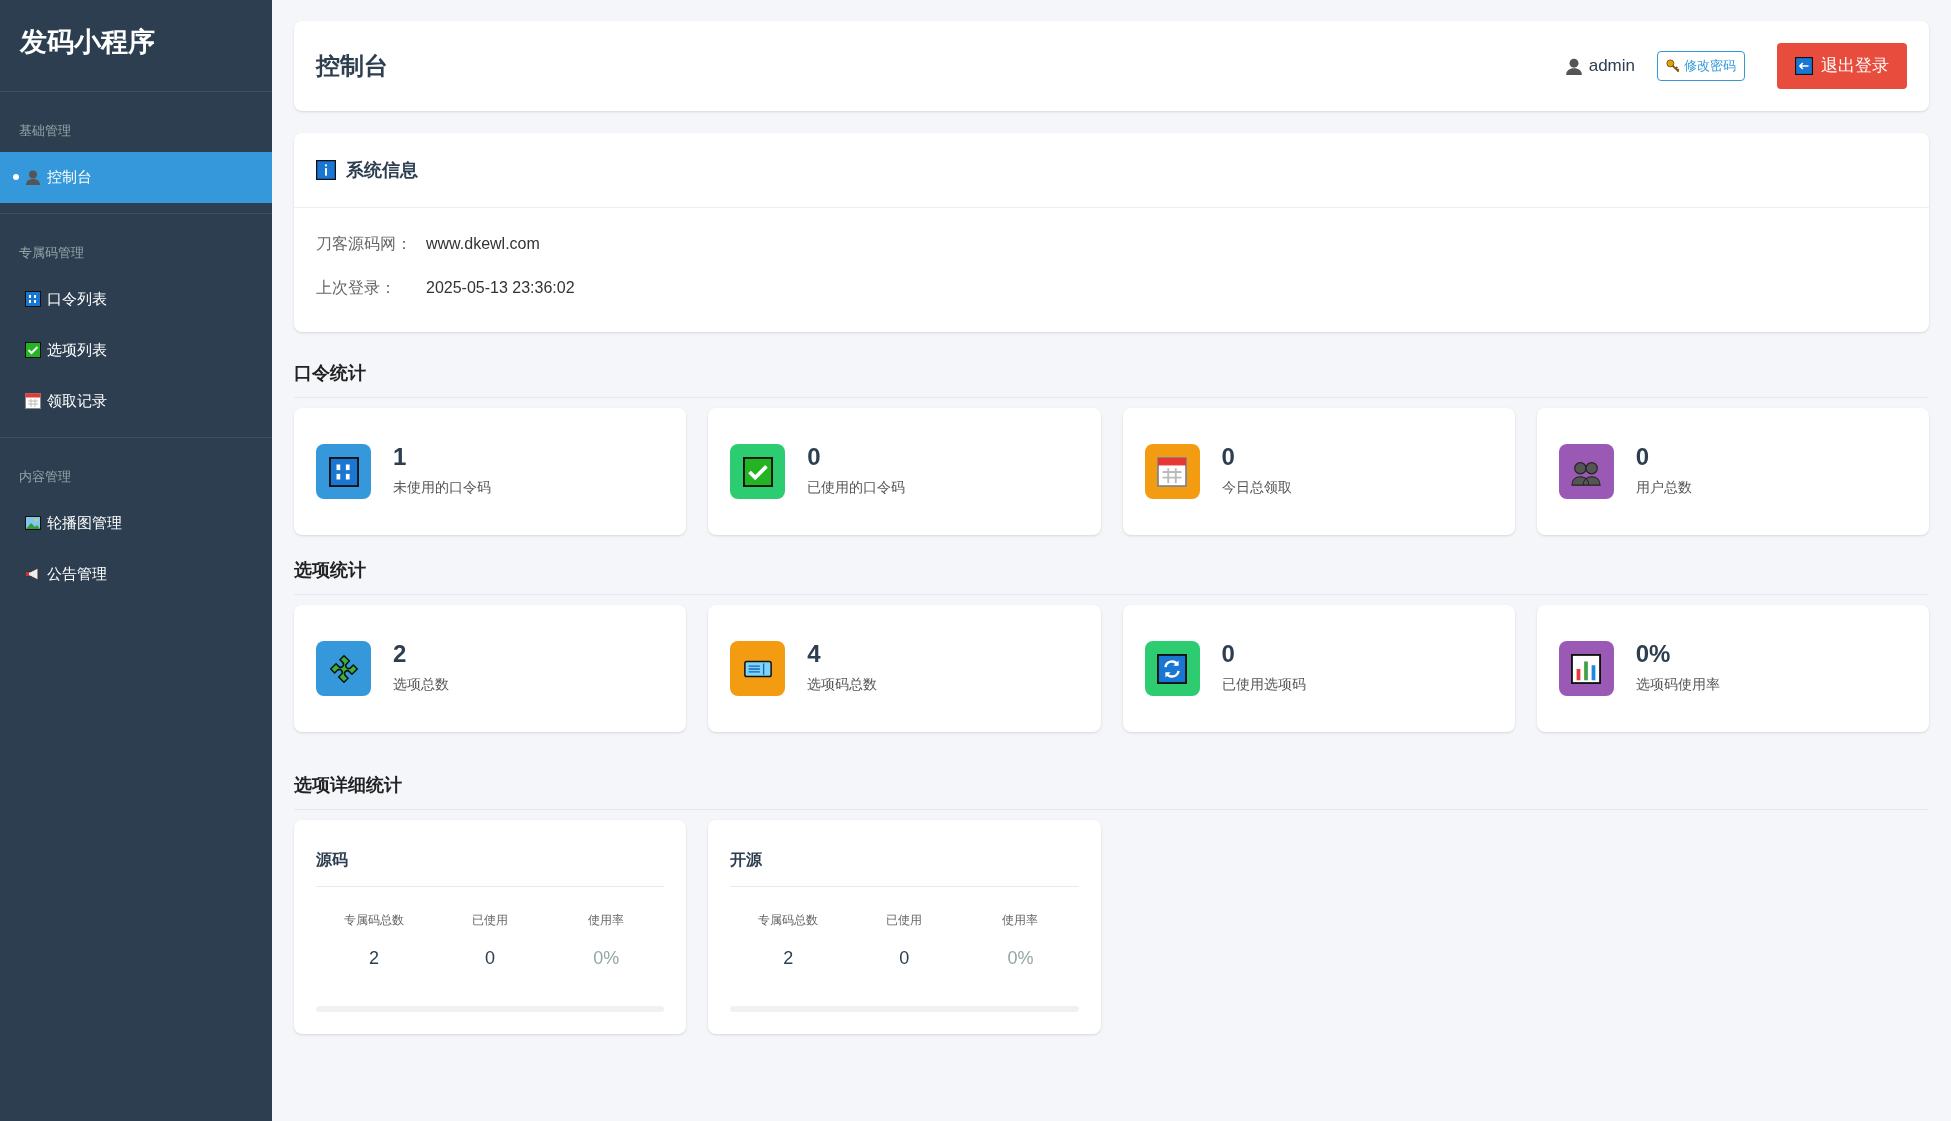 The image size is (1951, 1121). Describe the element at coordinates (814, 654) in the screenshot. I see `stat-value: 4` at that location.